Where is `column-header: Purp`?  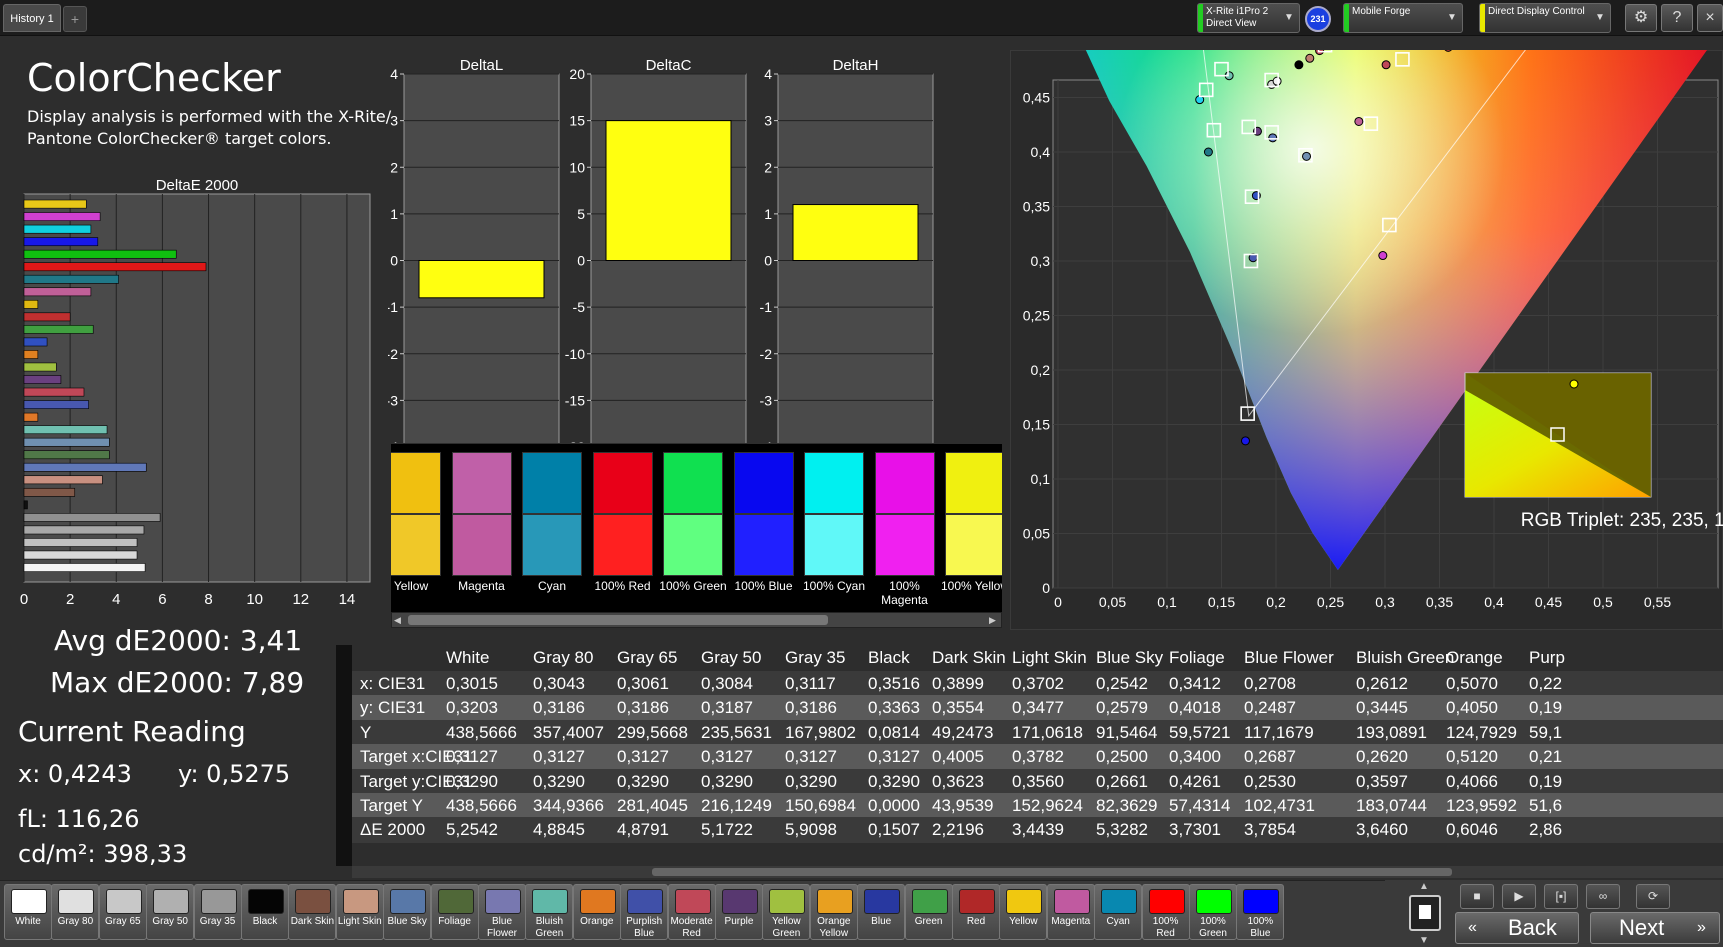
column-header: Purp is located at coordinates (1547, 658).